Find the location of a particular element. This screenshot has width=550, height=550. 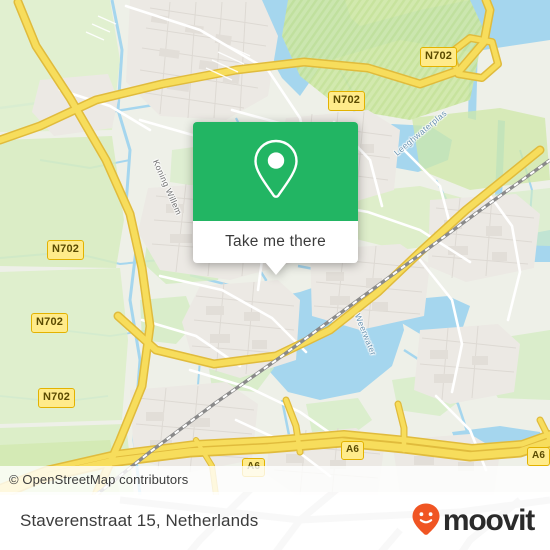

shield-a6-center: A6 is located at coordinates (353, 450).